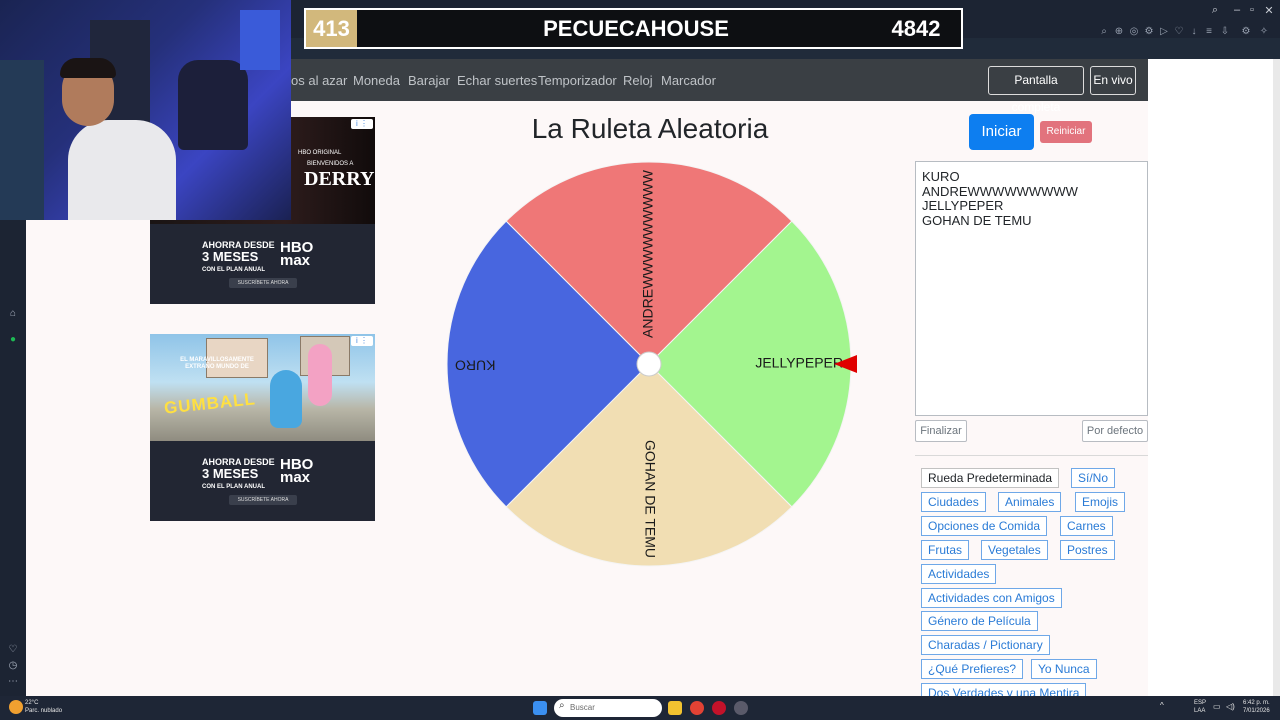  I want to click on entry-line: KURO, so click(941, 176).